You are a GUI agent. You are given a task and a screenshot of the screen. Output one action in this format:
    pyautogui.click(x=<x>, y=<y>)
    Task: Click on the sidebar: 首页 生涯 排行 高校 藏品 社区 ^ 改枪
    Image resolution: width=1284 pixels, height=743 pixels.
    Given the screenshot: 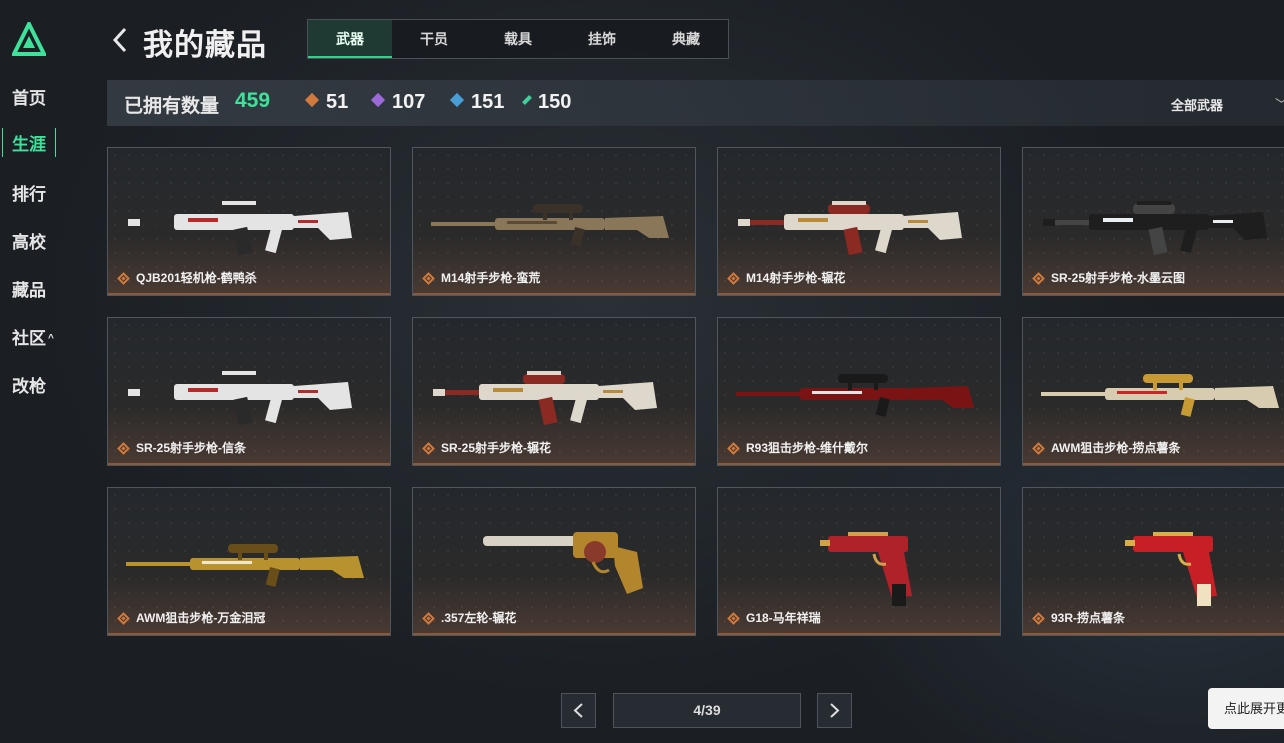 What is the action you would take?
    pyautogui.click(x=35, y=371)
    